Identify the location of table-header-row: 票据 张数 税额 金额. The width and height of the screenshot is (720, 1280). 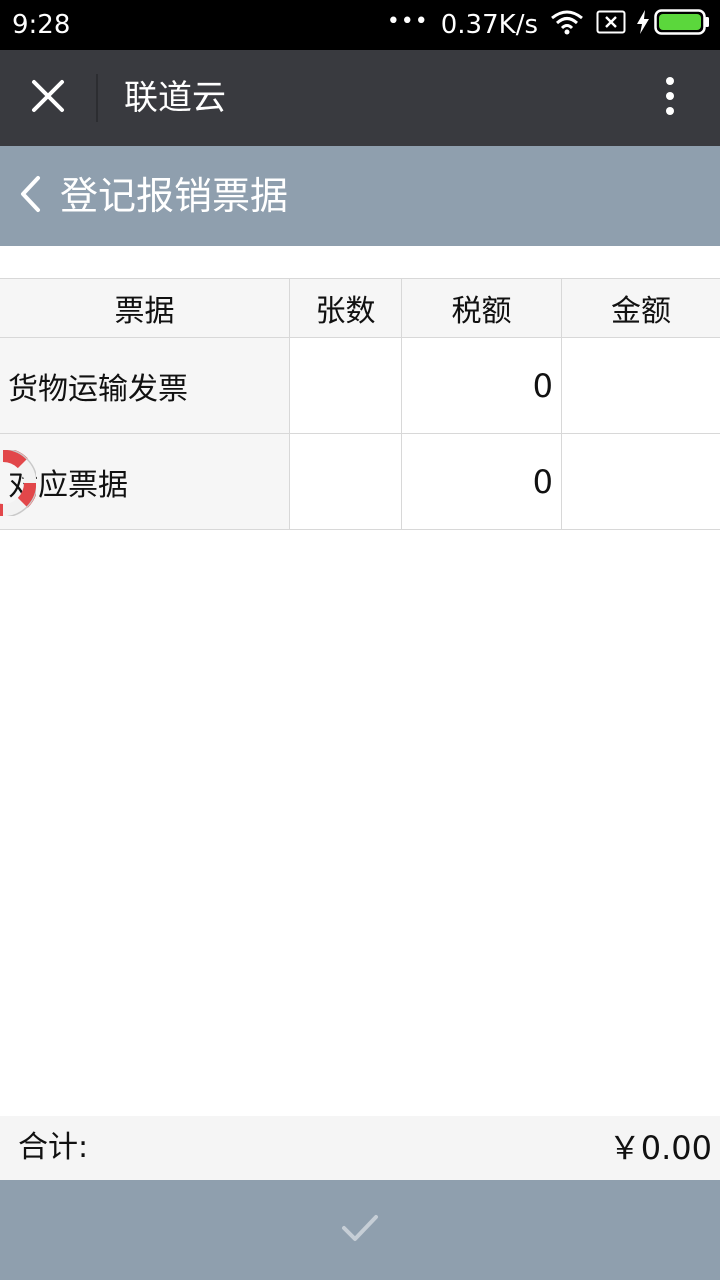
(360, 308).